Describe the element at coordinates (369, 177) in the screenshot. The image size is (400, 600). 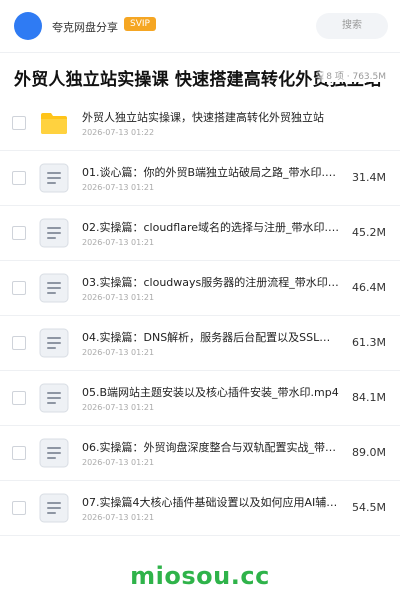
I see `file-size: 31.4M` at that location.